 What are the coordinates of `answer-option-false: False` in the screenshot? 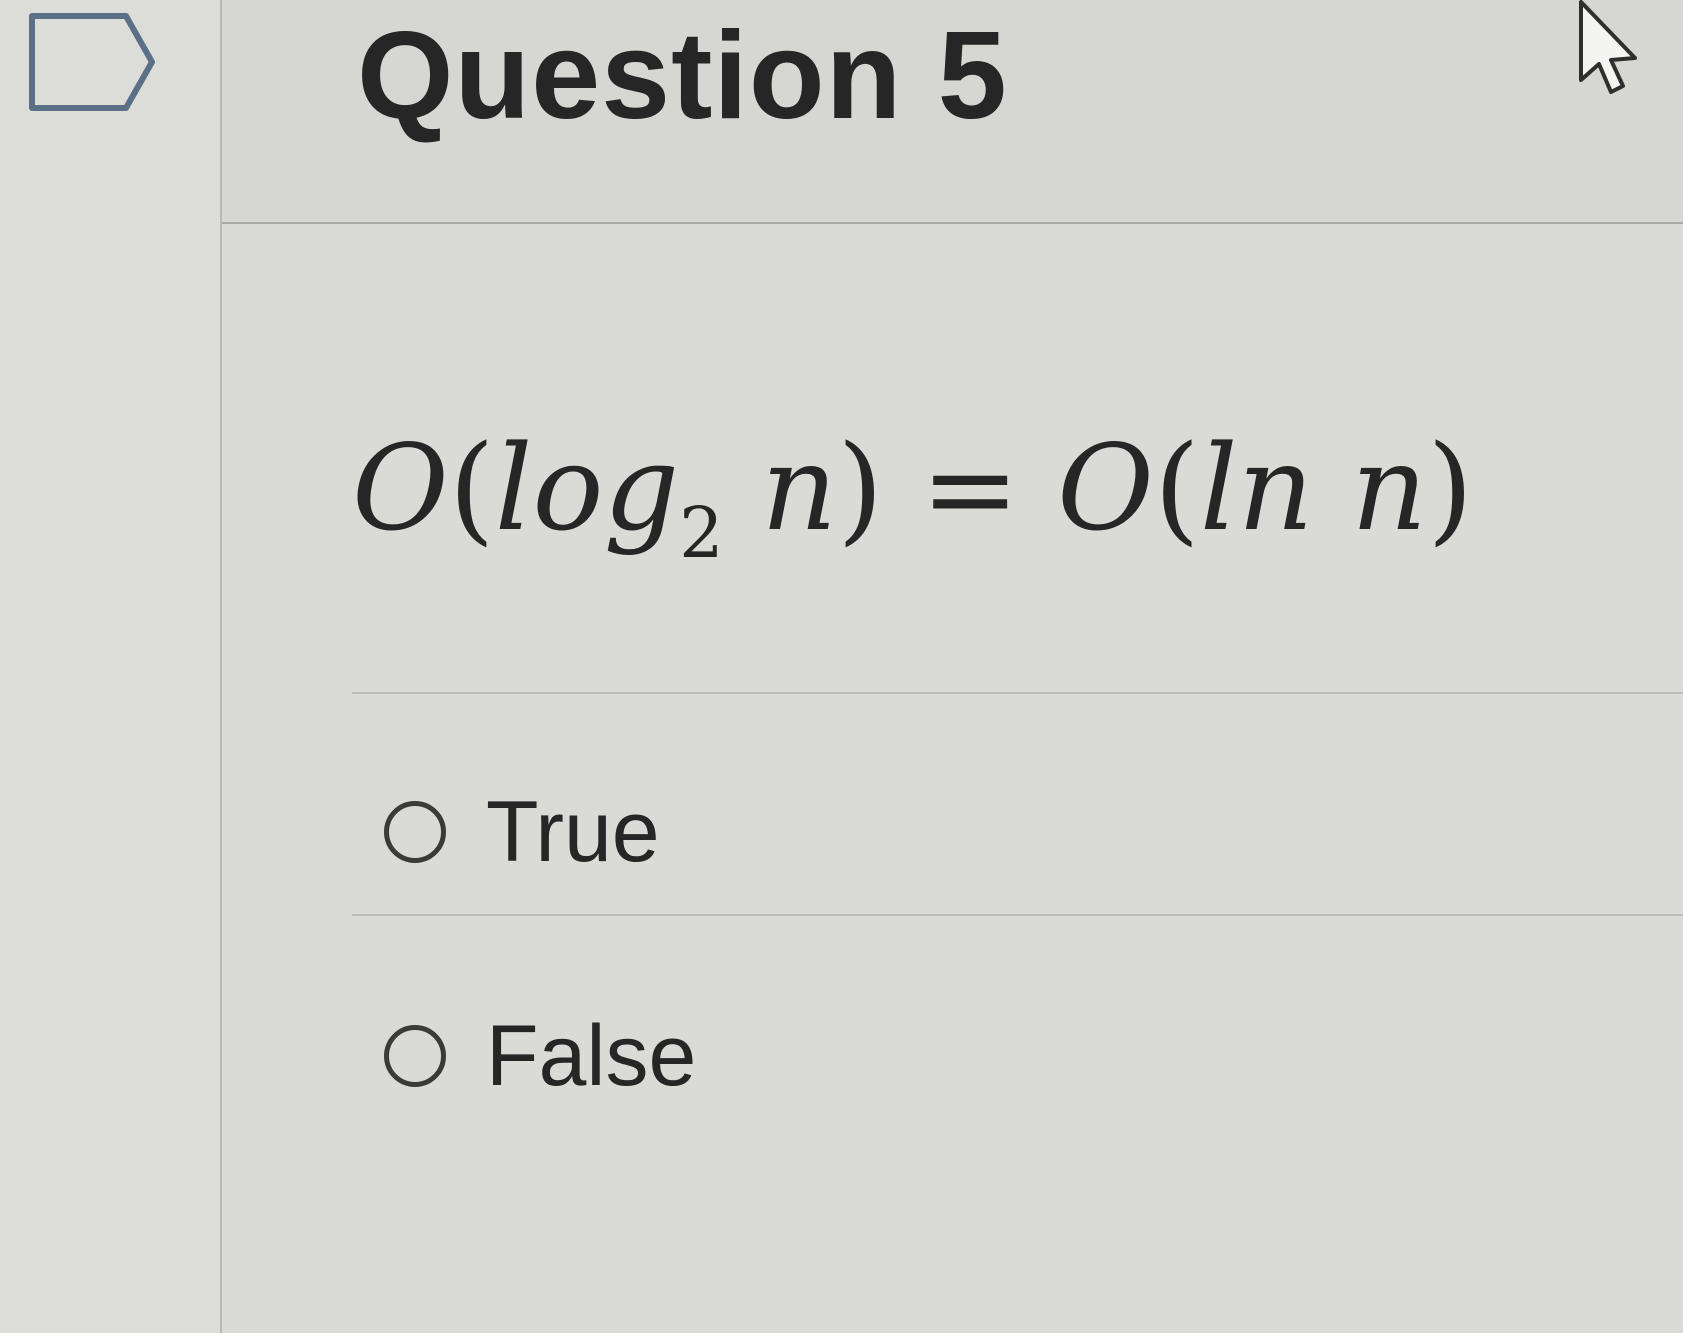 It's located at (540, 1056).